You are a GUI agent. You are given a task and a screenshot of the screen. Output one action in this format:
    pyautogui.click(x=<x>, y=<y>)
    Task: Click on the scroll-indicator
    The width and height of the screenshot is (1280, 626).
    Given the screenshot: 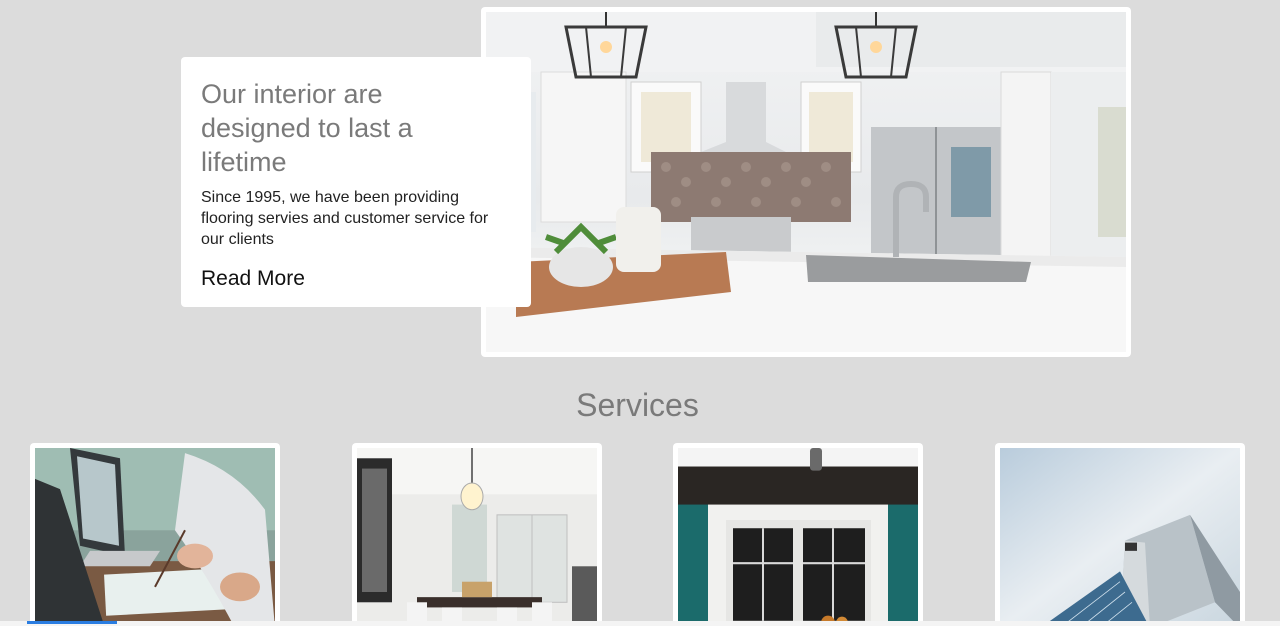 What is the action you would take?
    pyautogui.click(x=72, y=622)
    